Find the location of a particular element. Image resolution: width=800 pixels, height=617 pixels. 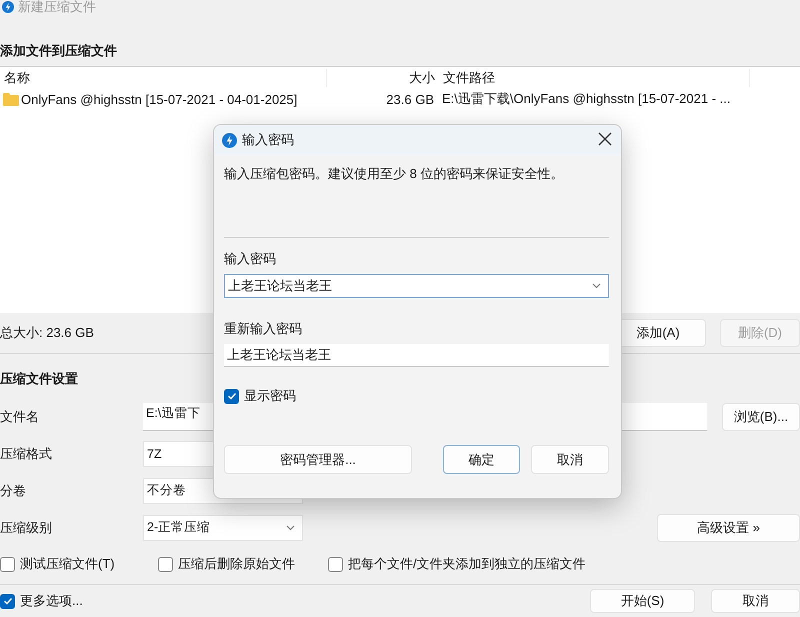

window-title: 新建压缩文件 is located at coordinates (57, 7).